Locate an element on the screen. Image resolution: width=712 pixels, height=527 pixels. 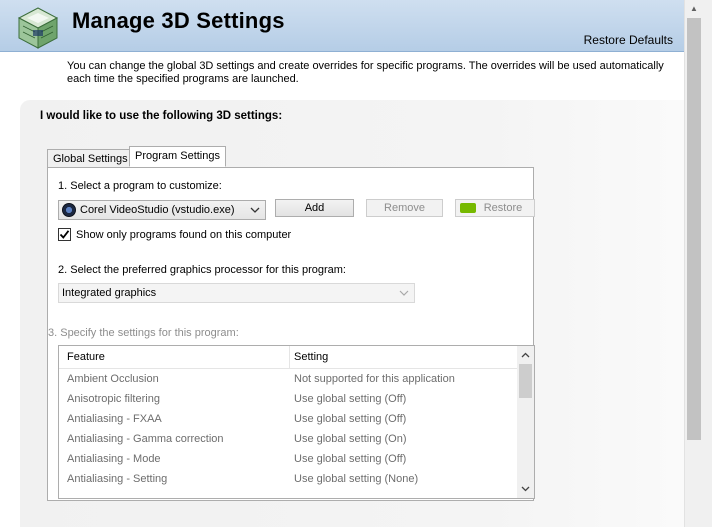
corel-videostudio-icon is located at coordinates (69, 210).